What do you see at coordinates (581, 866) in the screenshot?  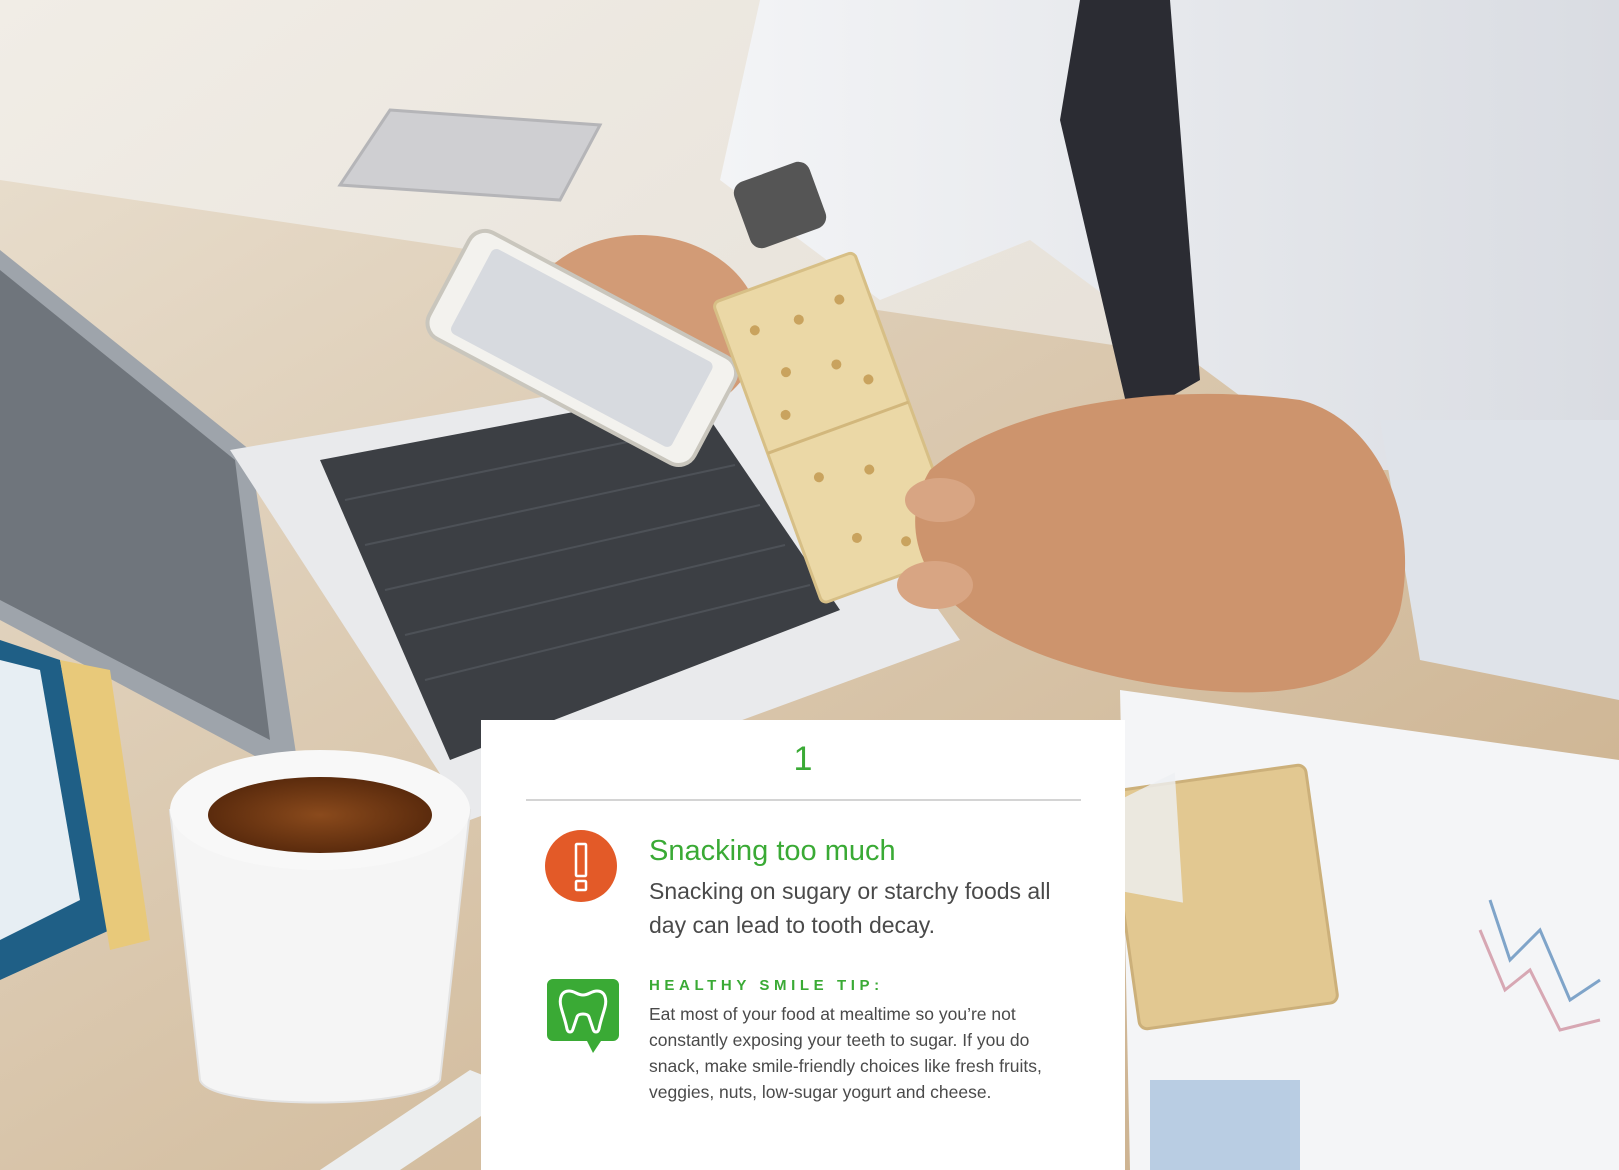 I see `exclamation-icon` at bounding box center [581, 866].